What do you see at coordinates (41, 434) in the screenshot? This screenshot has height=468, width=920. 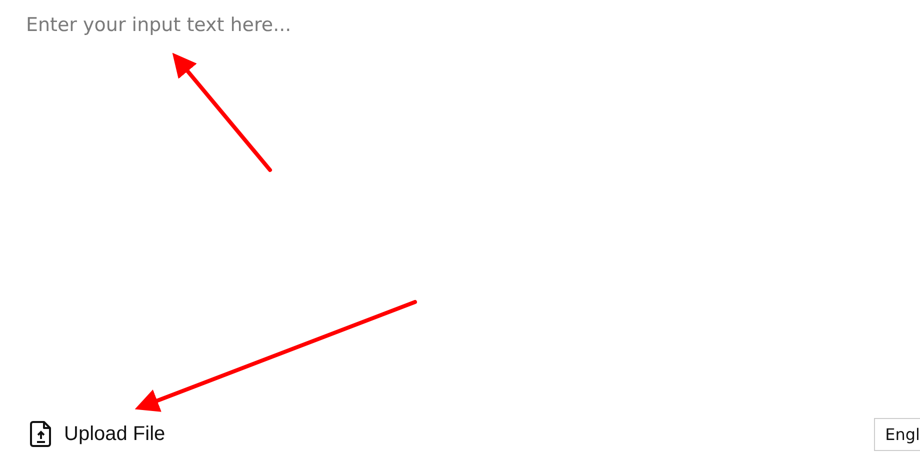 I see `file-upload-icon` at bounding box center [41, 434].